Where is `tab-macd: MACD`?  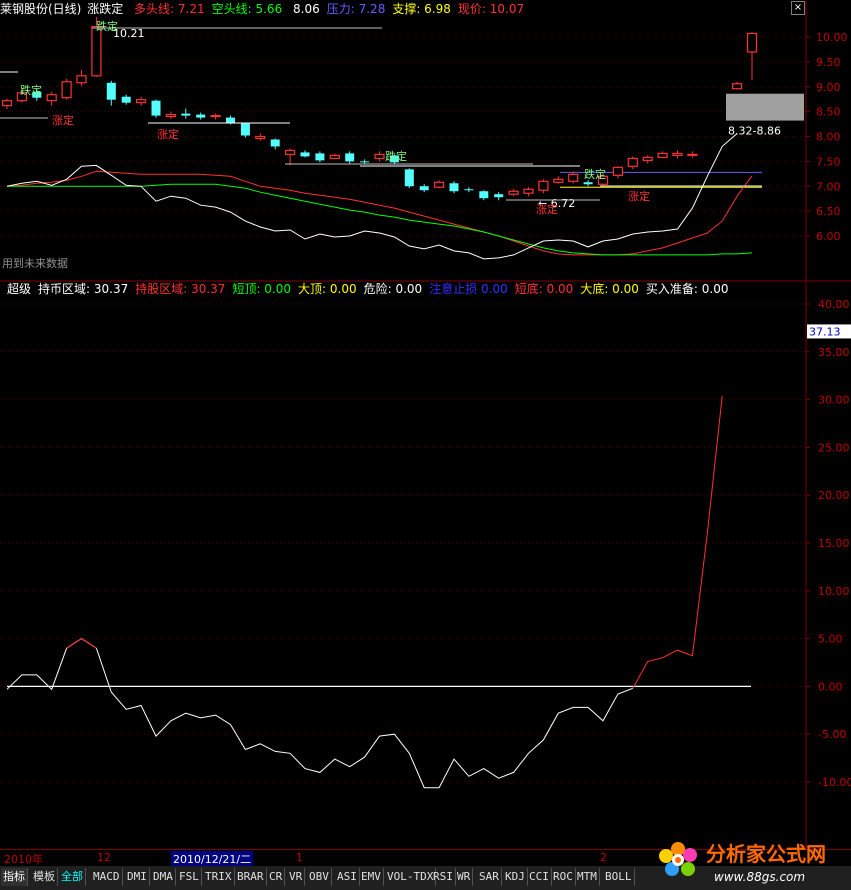
tab-macd: MACD is located at coordinates (107, 877).